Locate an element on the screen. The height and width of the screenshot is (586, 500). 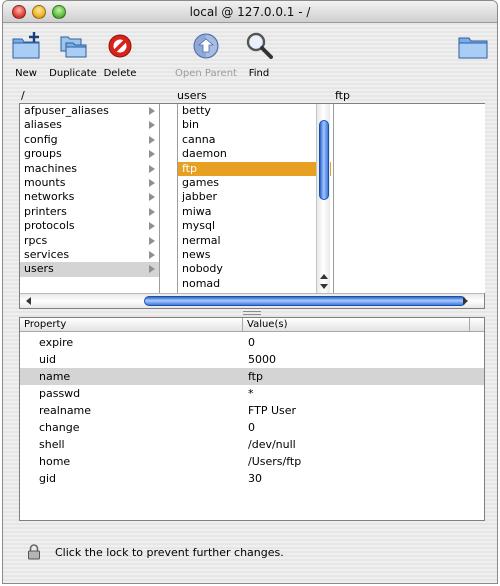
property-row: realname FTP User is located at coordinates (252, 410).